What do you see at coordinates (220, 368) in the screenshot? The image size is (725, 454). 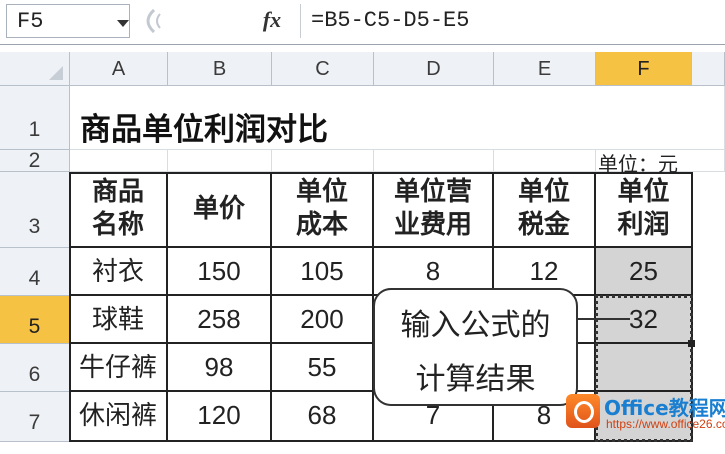 I see `cell-b6: 98` at bounding box center [220, 368].